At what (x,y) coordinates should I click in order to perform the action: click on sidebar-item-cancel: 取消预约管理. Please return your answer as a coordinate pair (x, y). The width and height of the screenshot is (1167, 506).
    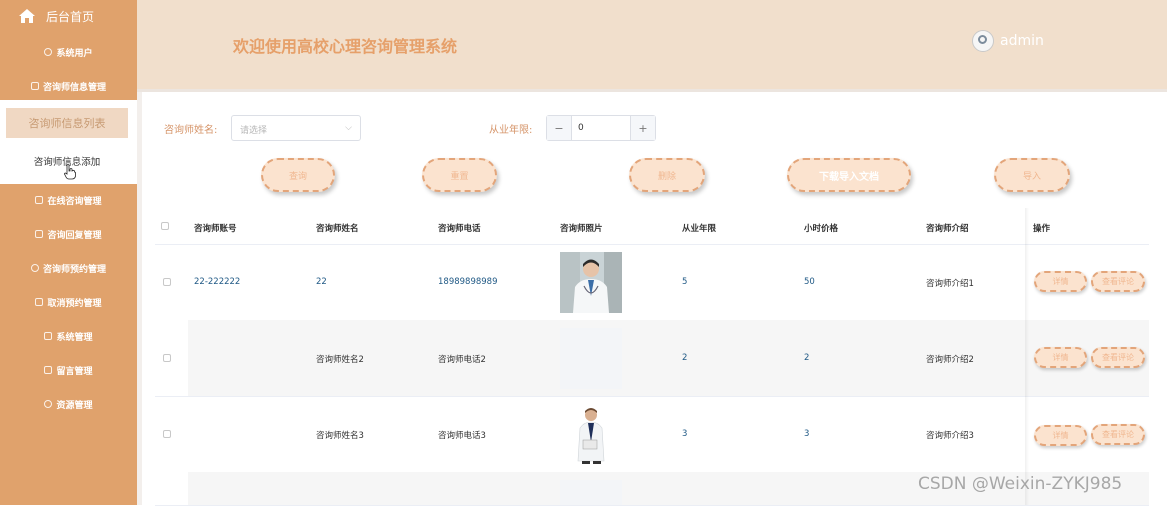
    Looking at the image, I should click on (68, 302).